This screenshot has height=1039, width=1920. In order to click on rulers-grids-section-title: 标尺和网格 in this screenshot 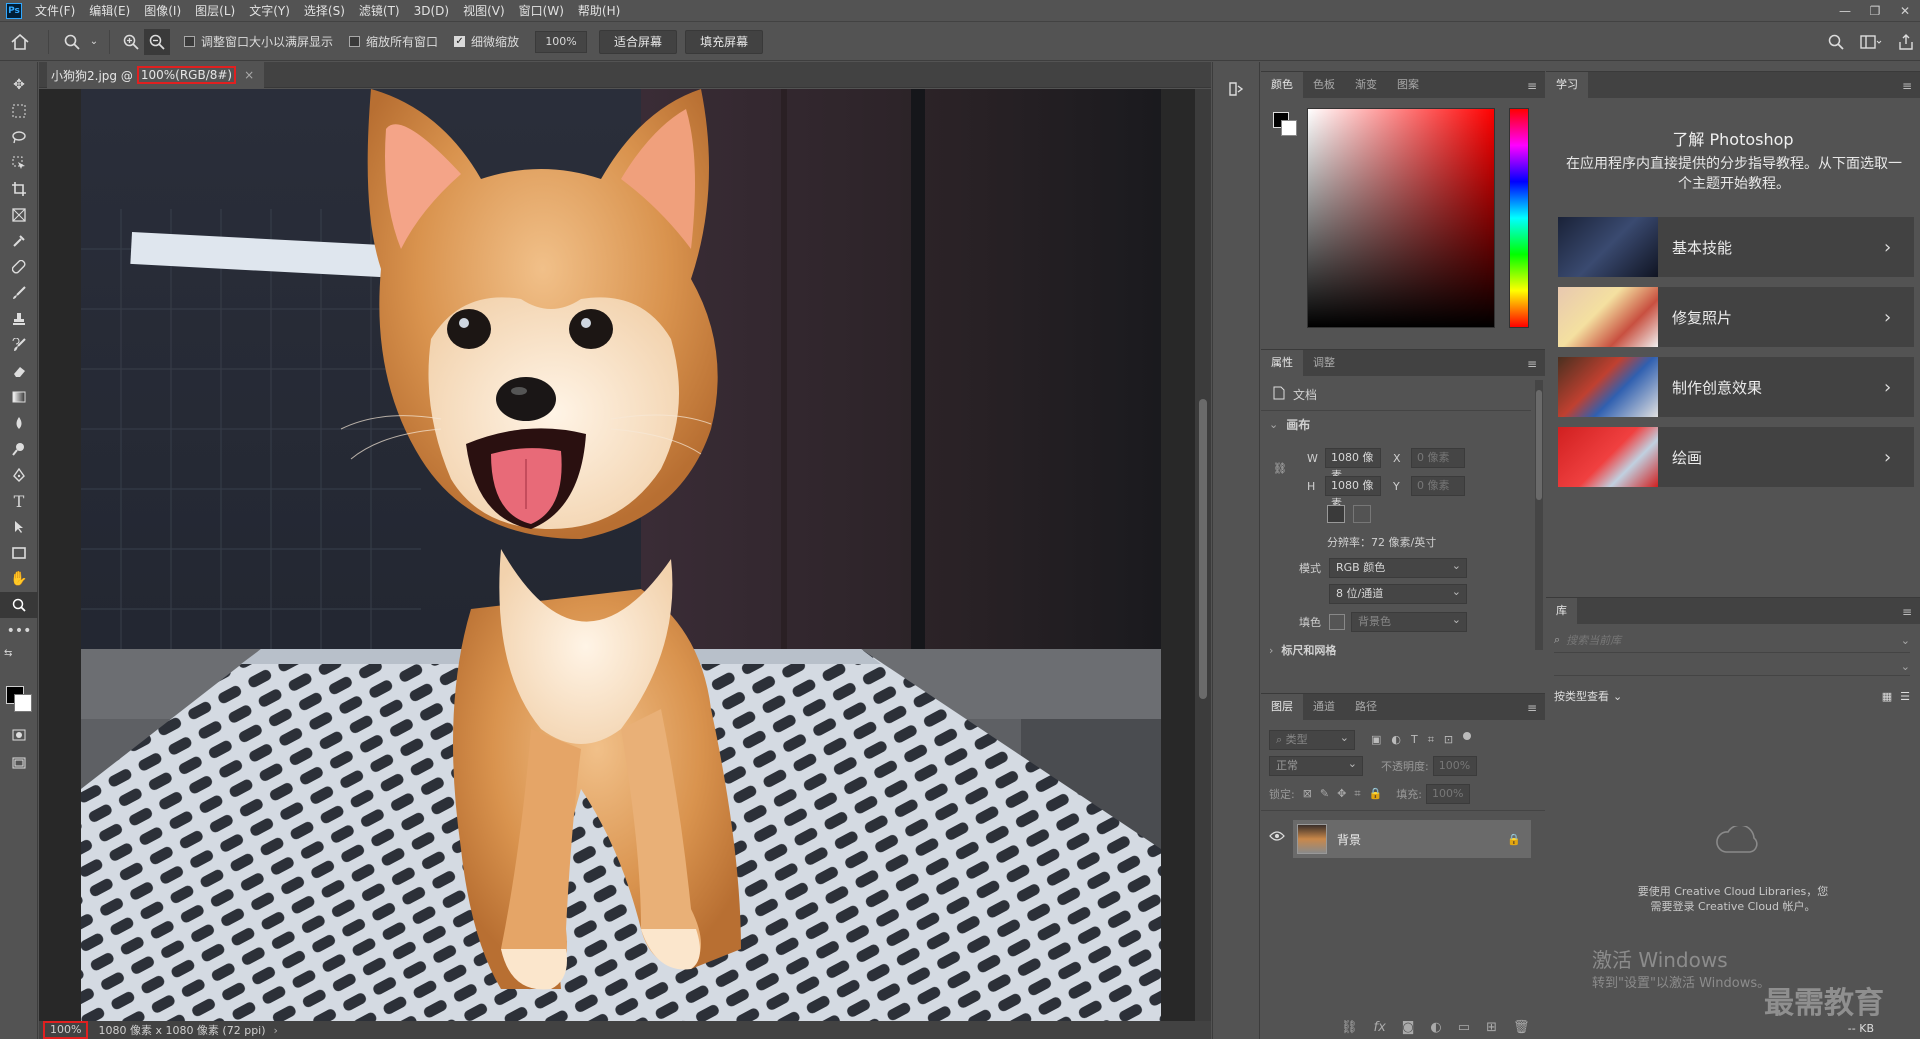, I will do `click(1308, 650)`.